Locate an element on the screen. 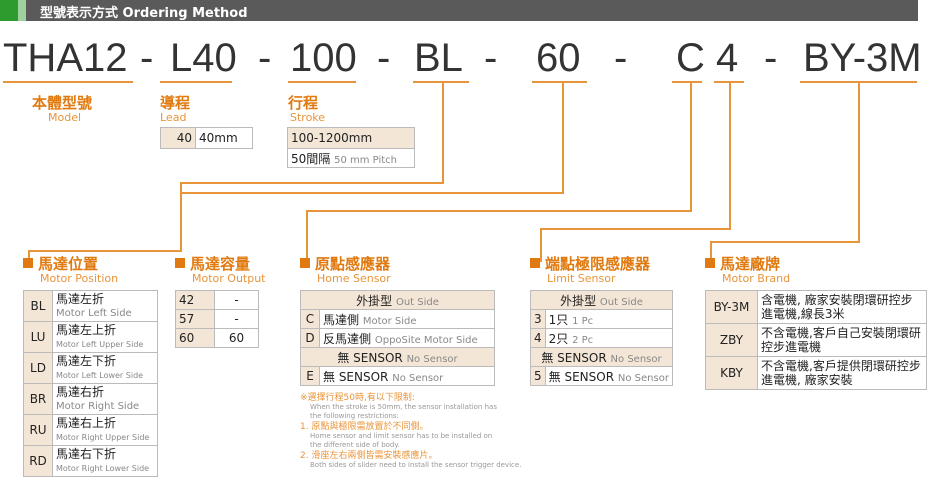 This screenshot has width=930, height=488. note-2: 2. 滑座左右兩側皆需安裝感應片。 is located at coordinates (369, 456).